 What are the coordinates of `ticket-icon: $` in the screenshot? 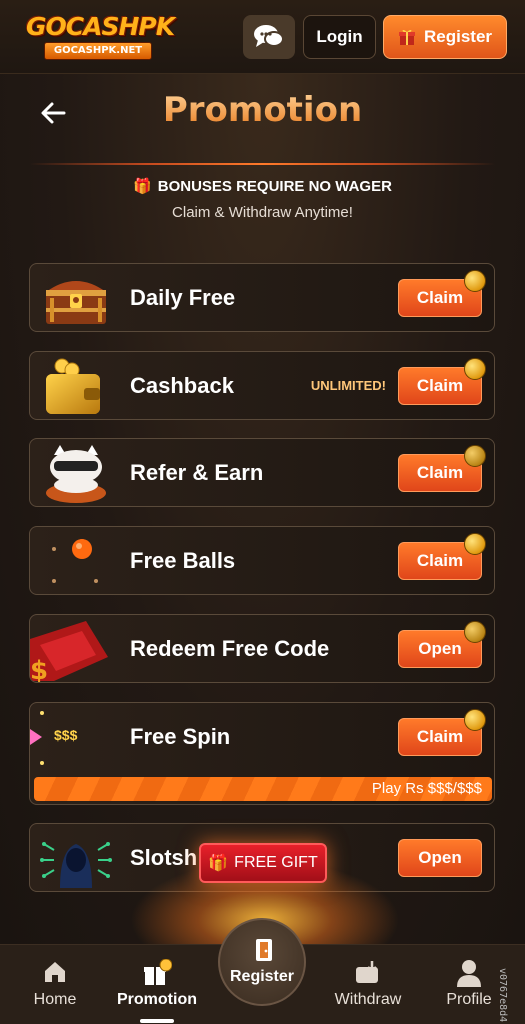 It's located at (69, 652).